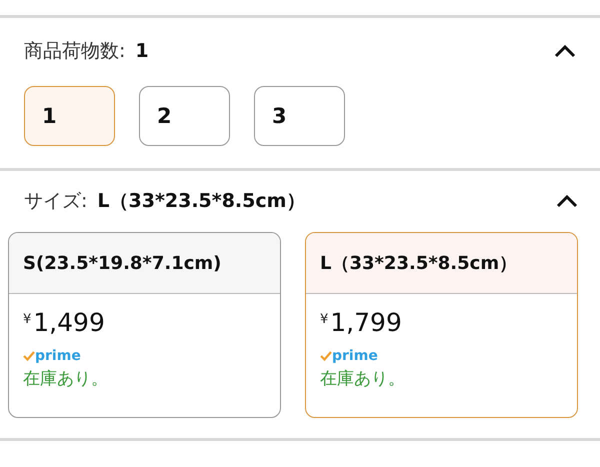  I want to click on section-label: 商品荷物数:, so click(75, 51).